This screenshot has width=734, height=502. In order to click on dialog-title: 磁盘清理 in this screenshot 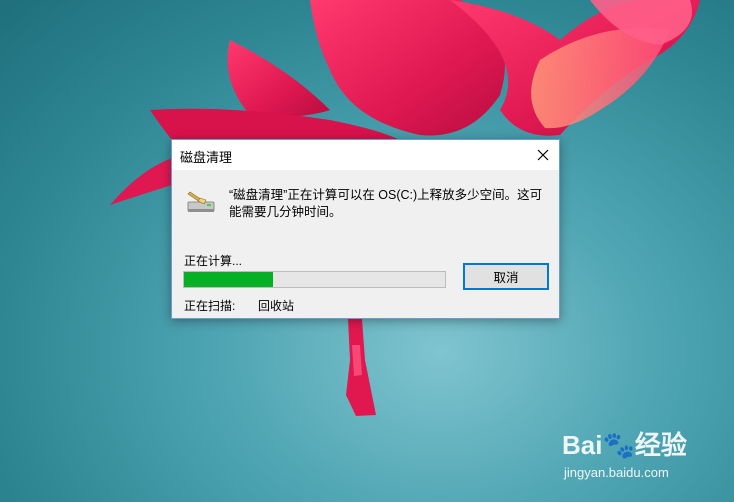, I will do `click(206, 157)`.